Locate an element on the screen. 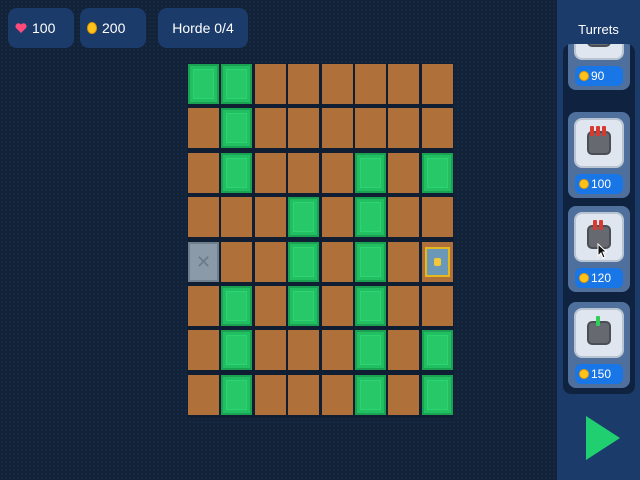 This screenshot has width=640, height=480. turret-card: 100 is located at coordinates (599, 155).